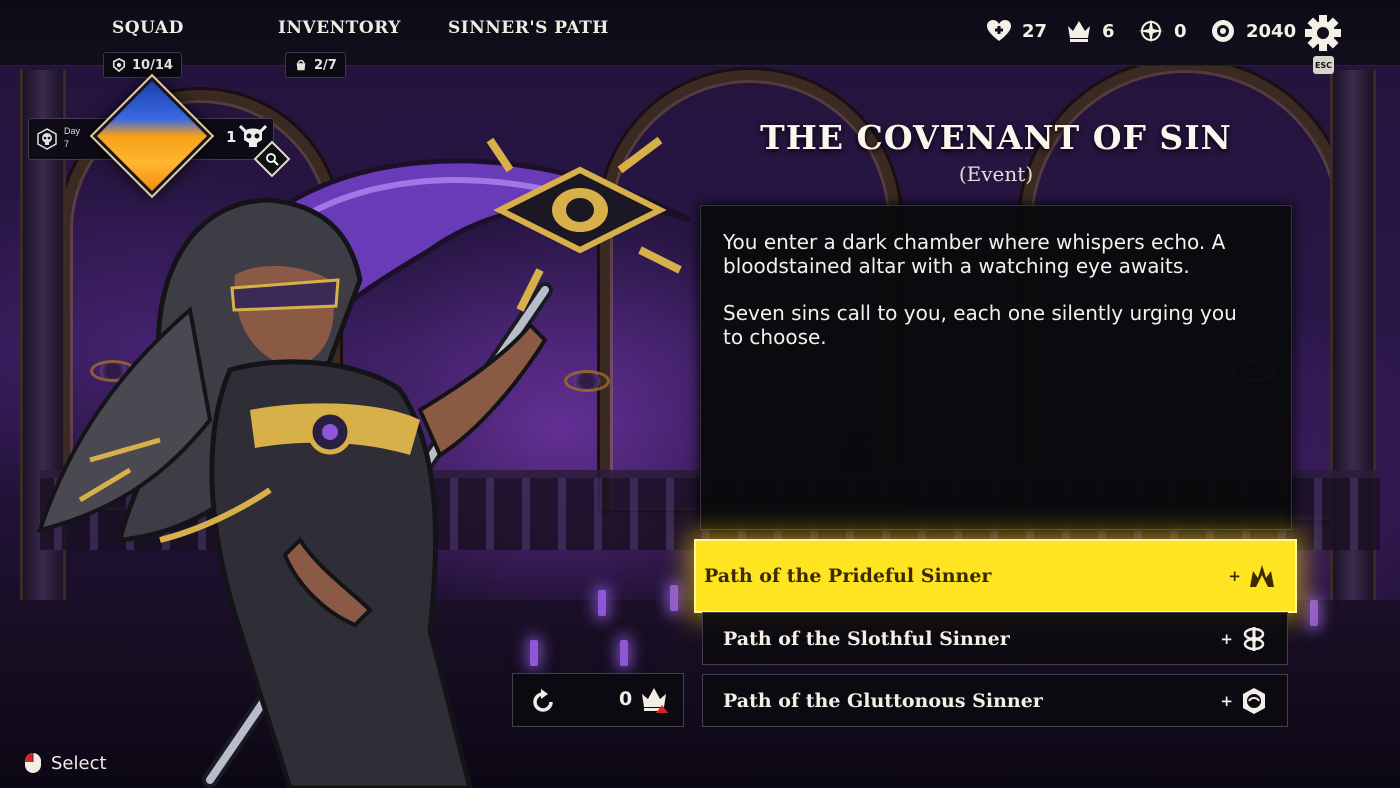  I want to click on gluttony-sin-icon, so click(1254, 700).